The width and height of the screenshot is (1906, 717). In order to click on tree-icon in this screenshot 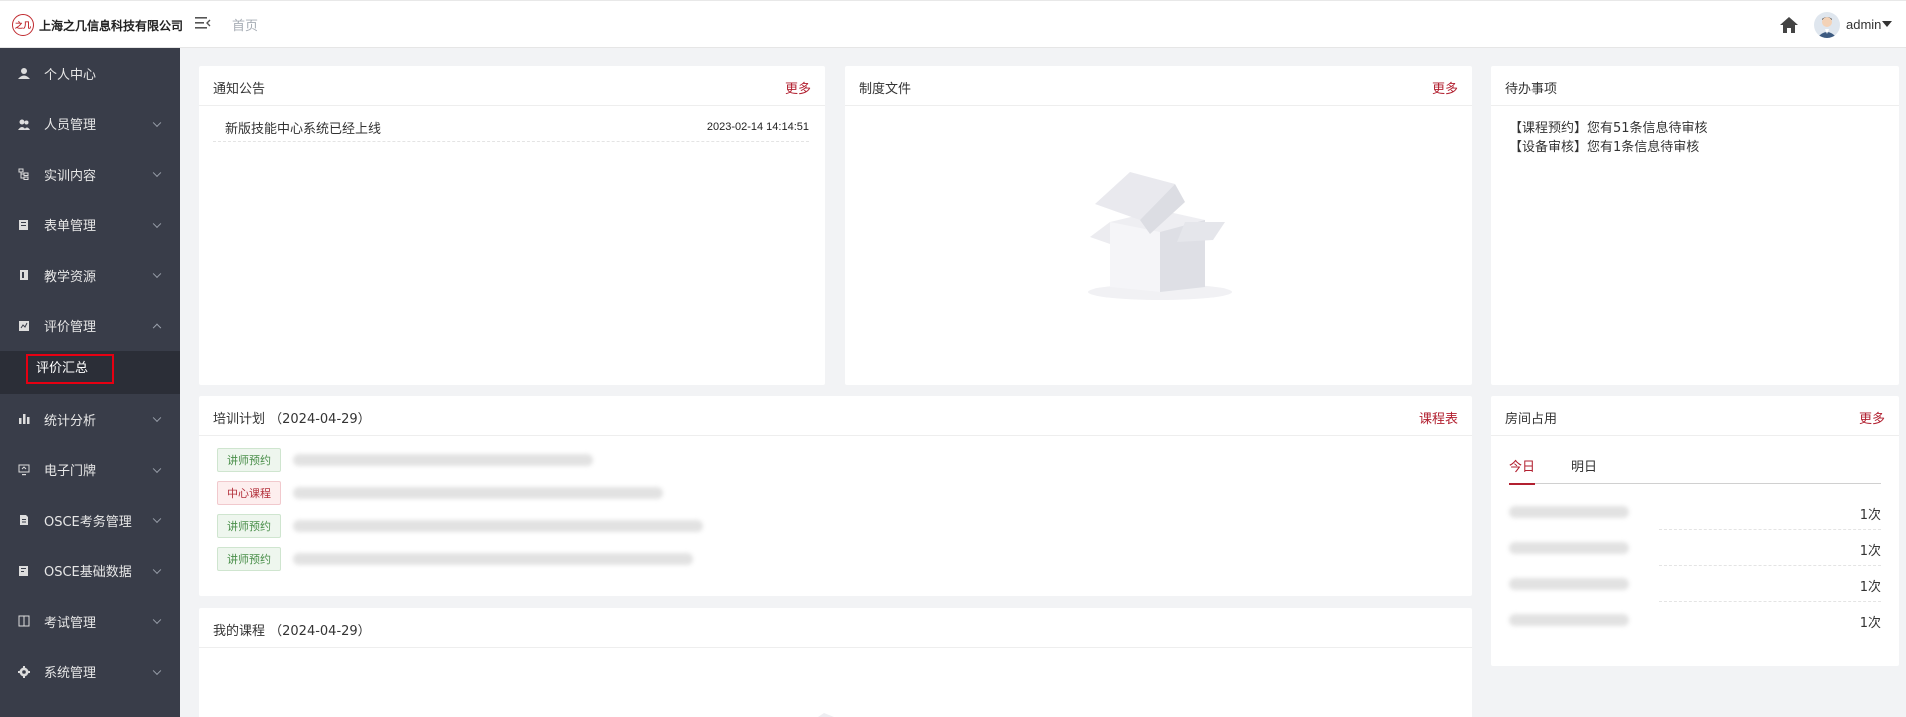, I will do `click(24, 174)`.